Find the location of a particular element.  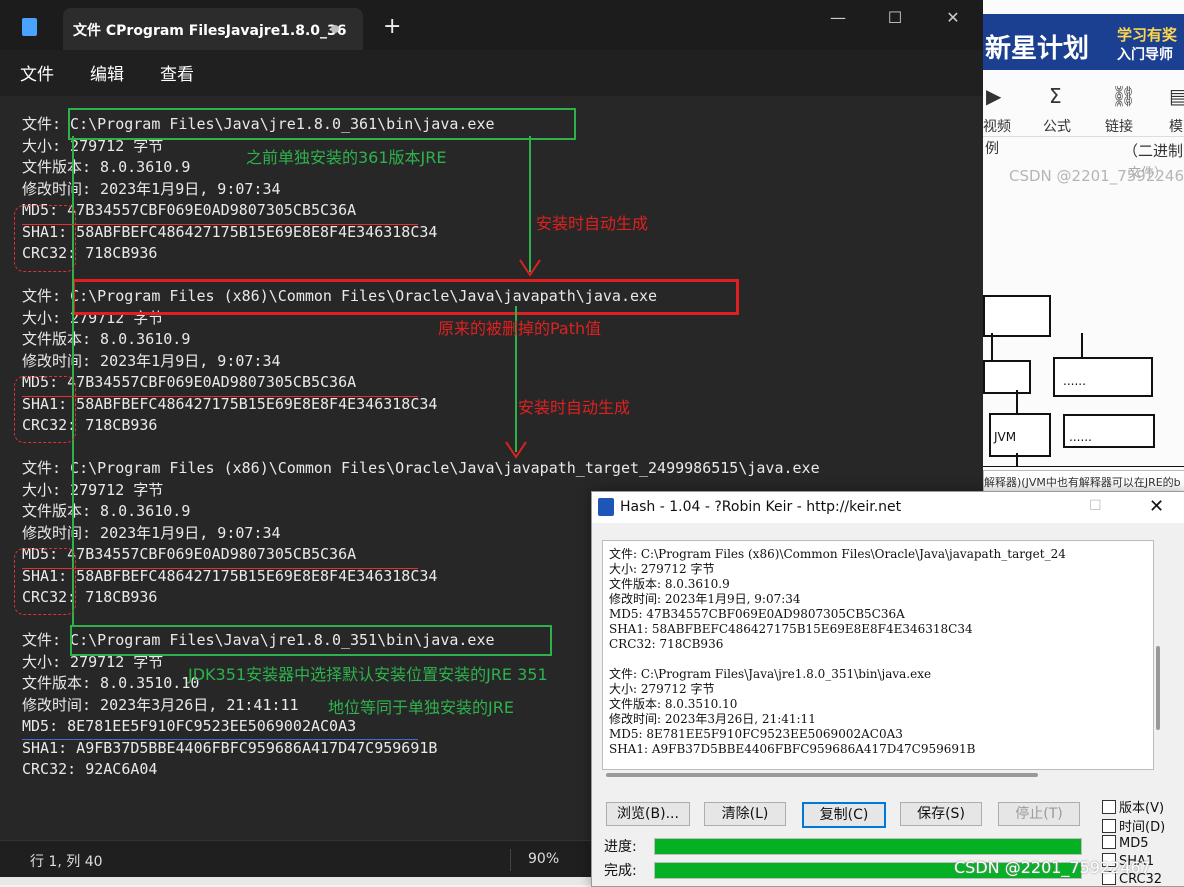

doc-table-row: 解释器)(JVM中也有解释器可以在JRE的b is located at coordinates (1083, 481).